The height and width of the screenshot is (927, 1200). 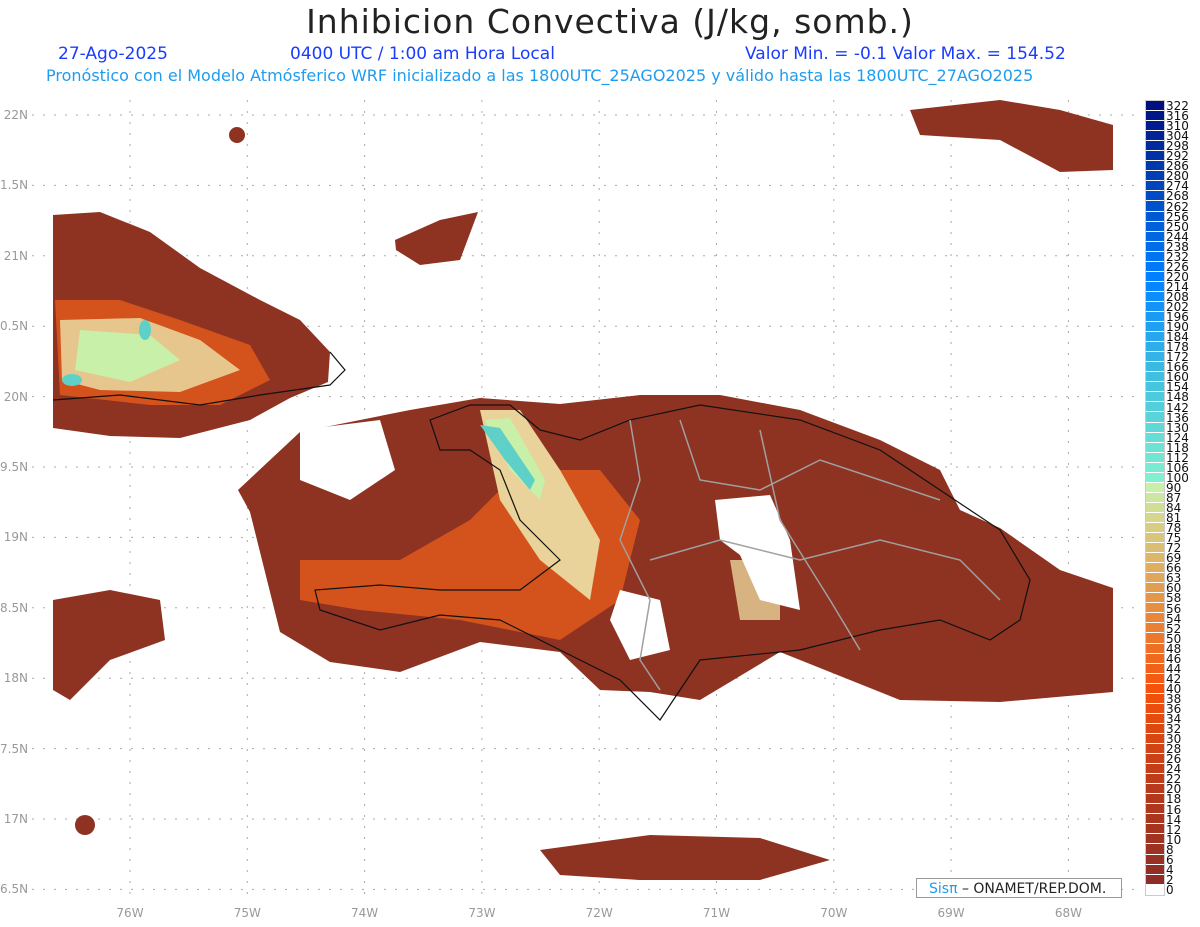 What do you see at coordinates (130, 913) in the screenshot?
I see `lon-label: 76W` at bounding box center [130, 913].